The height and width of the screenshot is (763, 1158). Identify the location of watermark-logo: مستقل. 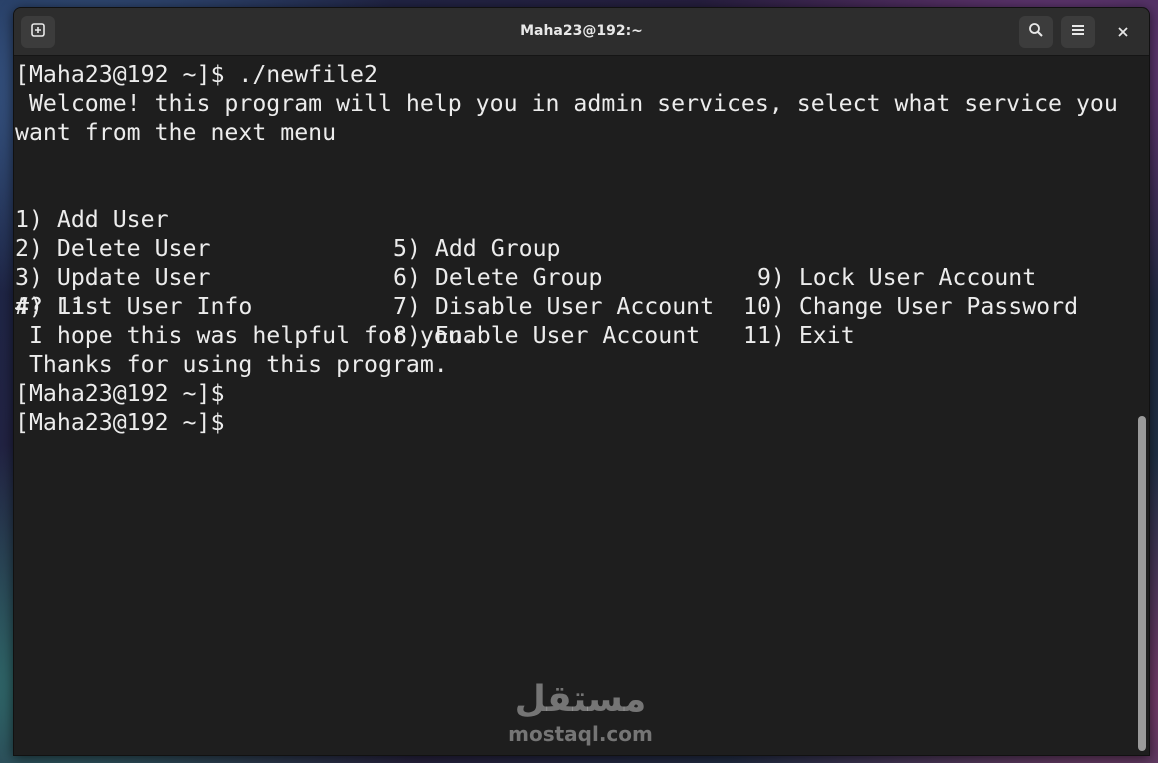
(580, 699).